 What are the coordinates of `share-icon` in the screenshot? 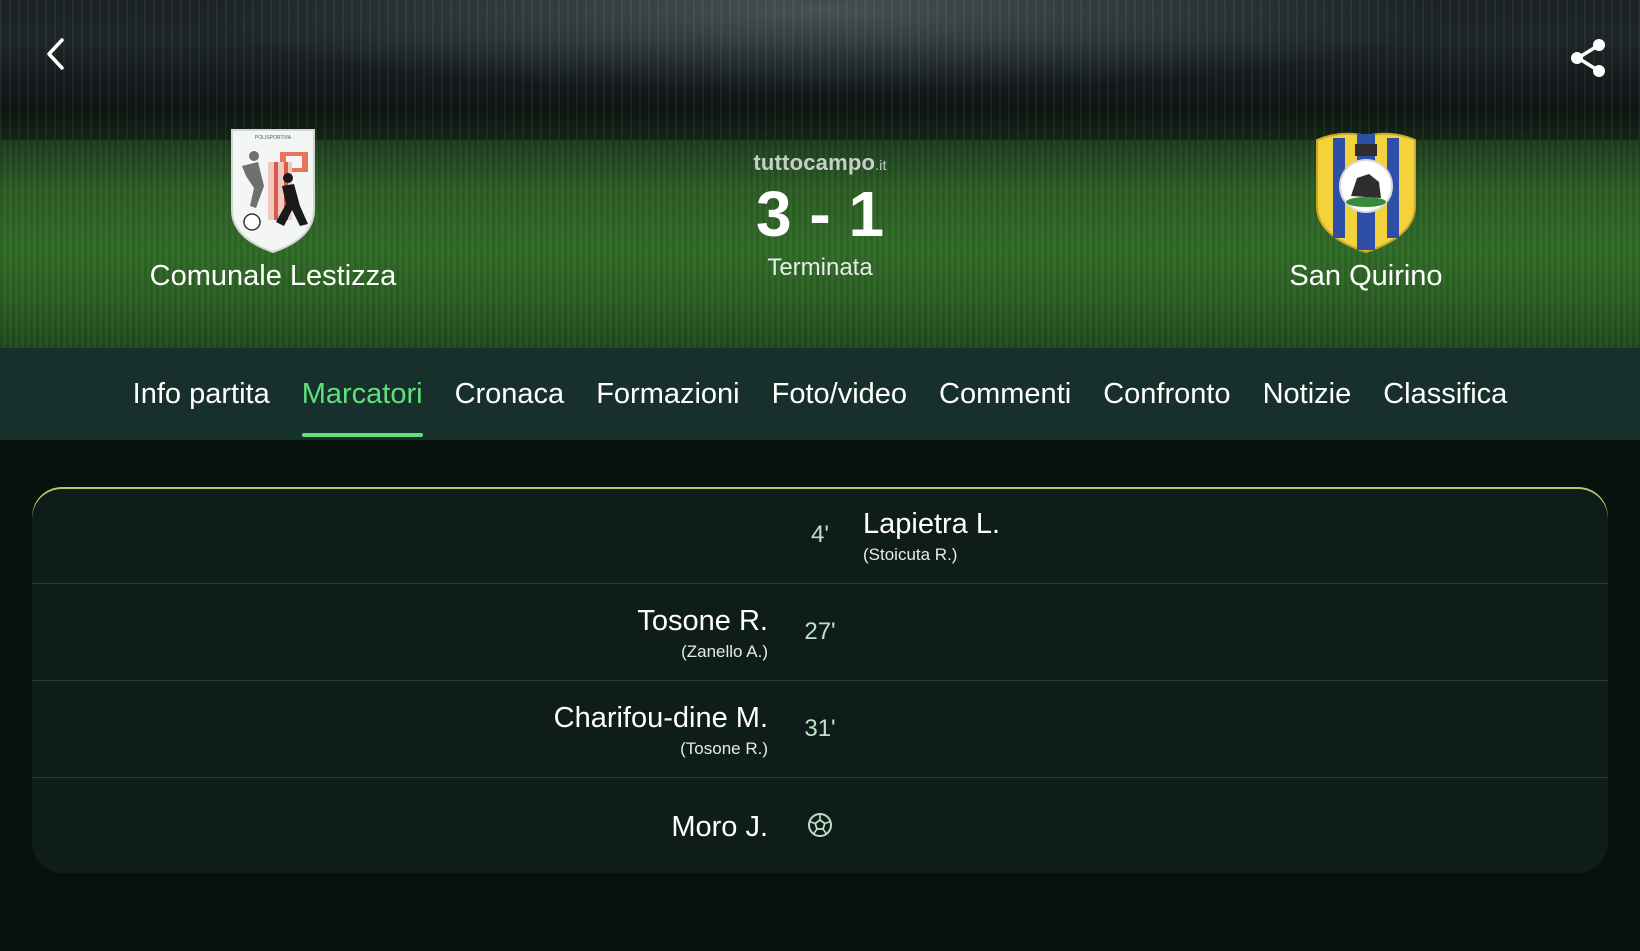 It's located at (1588, 58).